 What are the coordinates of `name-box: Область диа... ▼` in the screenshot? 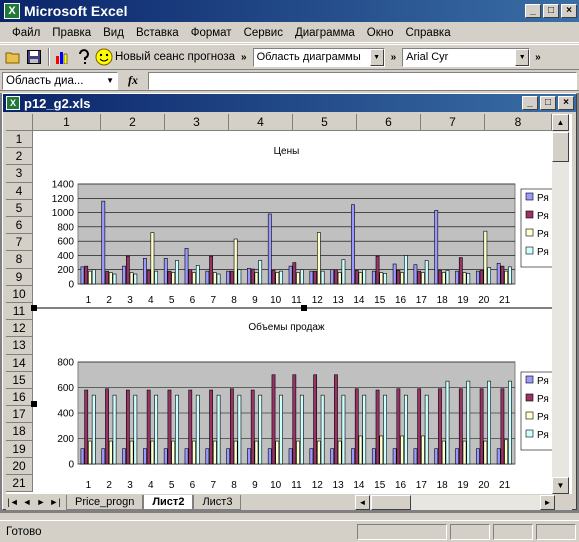 It's located at (60, 80).